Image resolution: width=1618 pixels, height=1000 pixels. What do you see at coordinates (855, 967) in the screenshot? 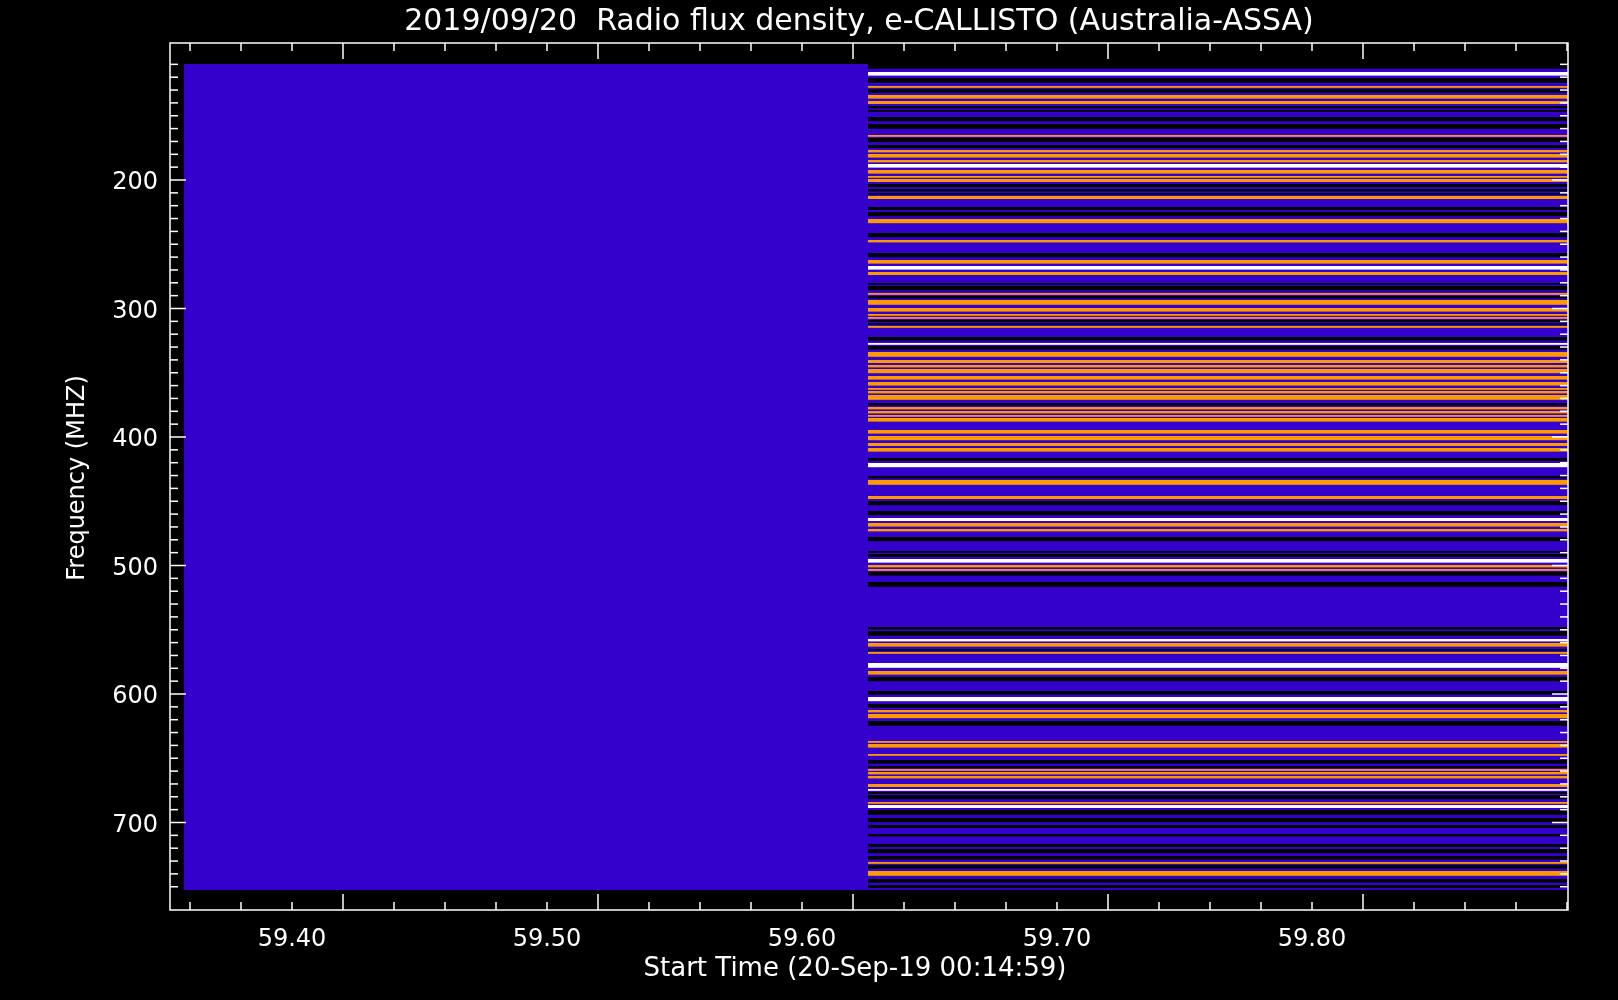
I see `x-axis-title: Start Time (20-Sep-19 00:14:59)` at bounding box center [855, 967].